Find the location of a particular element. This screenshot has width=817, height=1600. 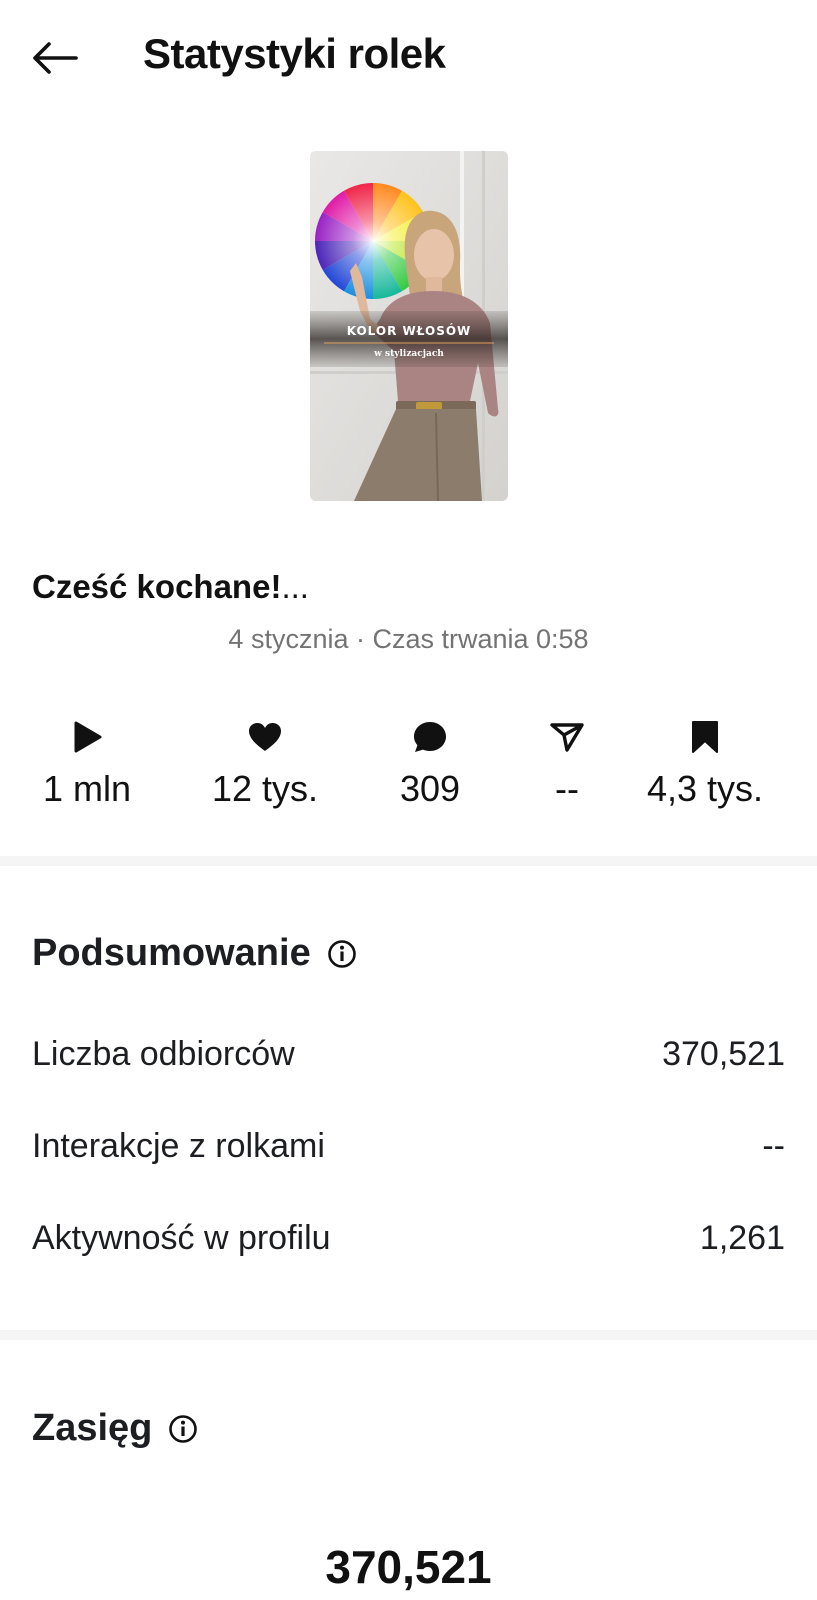

heart-icon is located at coordinates (265, 737).